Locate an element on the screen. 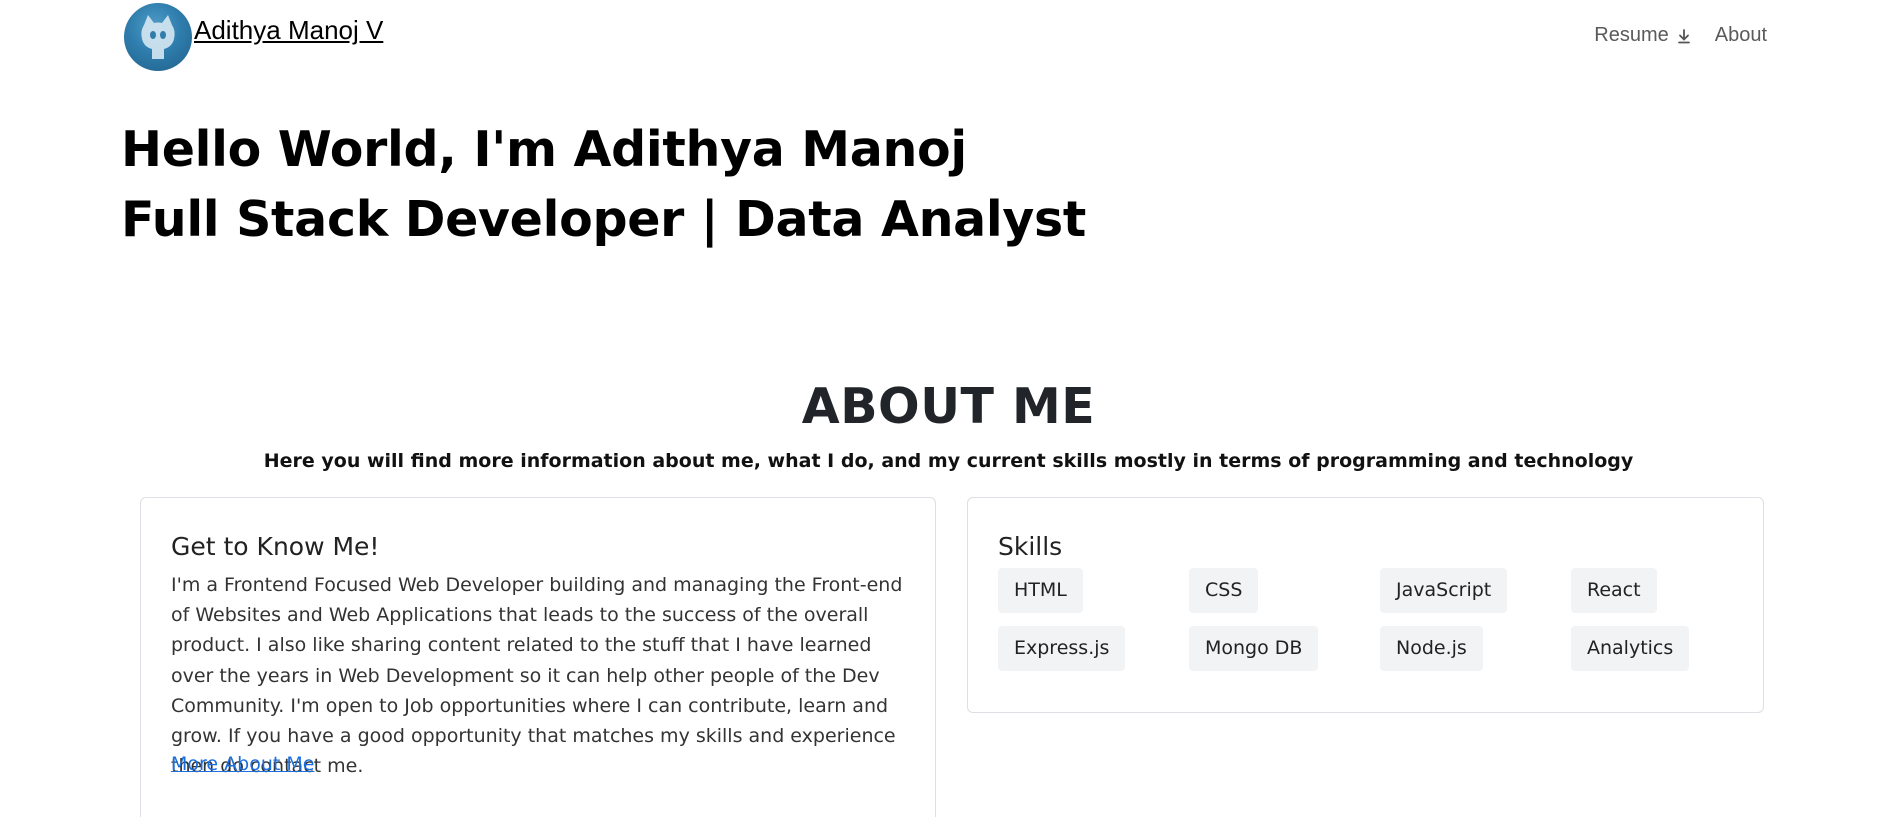 The height and width of the screenshot is (817, 1897). nav-links: Resume About is located at coordinates (1680, 35).